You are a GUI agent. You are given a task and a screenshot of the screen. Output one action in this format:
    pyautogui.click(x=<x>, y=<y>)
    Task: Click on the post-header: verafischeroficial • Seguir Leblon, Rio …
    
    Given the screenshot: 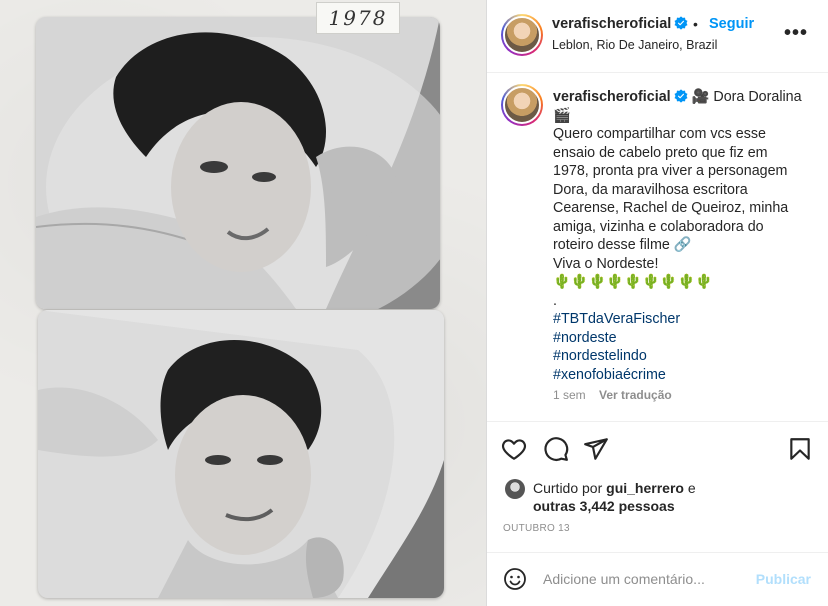 What is the action you would take?
    pyautogui.click(x=657, y=36)
    